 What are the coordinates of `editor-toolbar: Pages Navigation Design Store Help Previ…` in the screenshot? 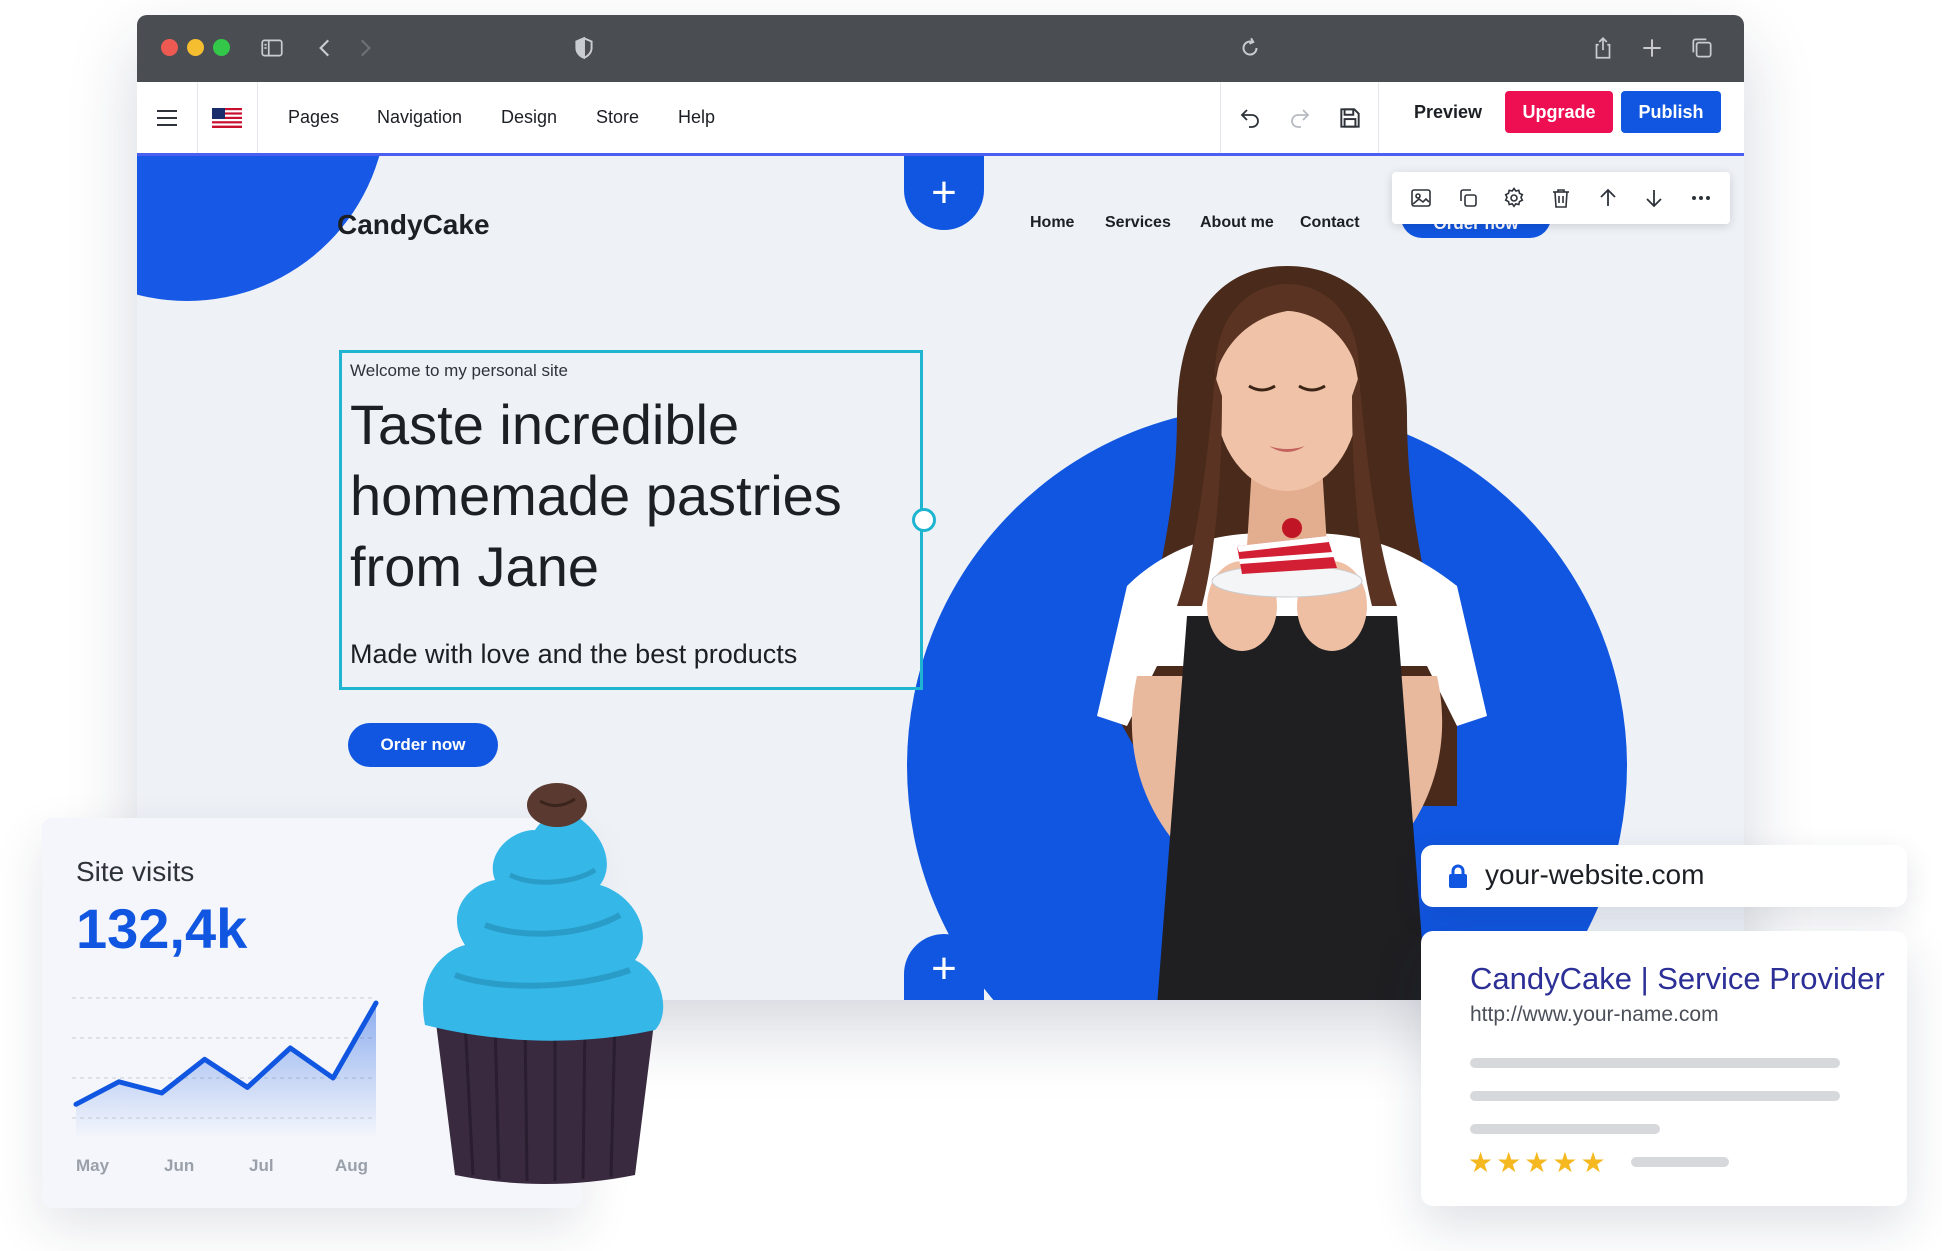 It's located at (940, 119).